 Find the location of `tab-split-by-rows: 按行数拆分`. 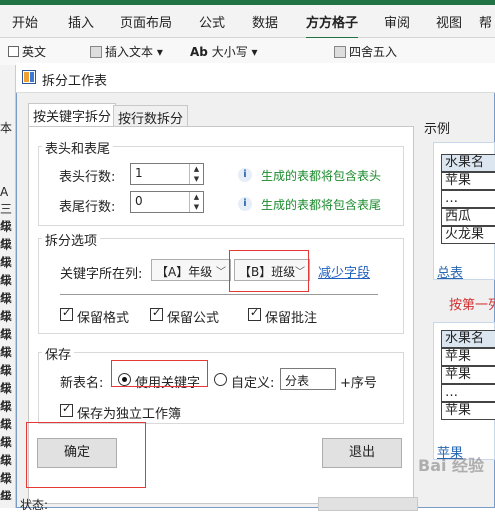

tab-split-by-rows: 按行数拆分 is located at coordinates (151, 116).